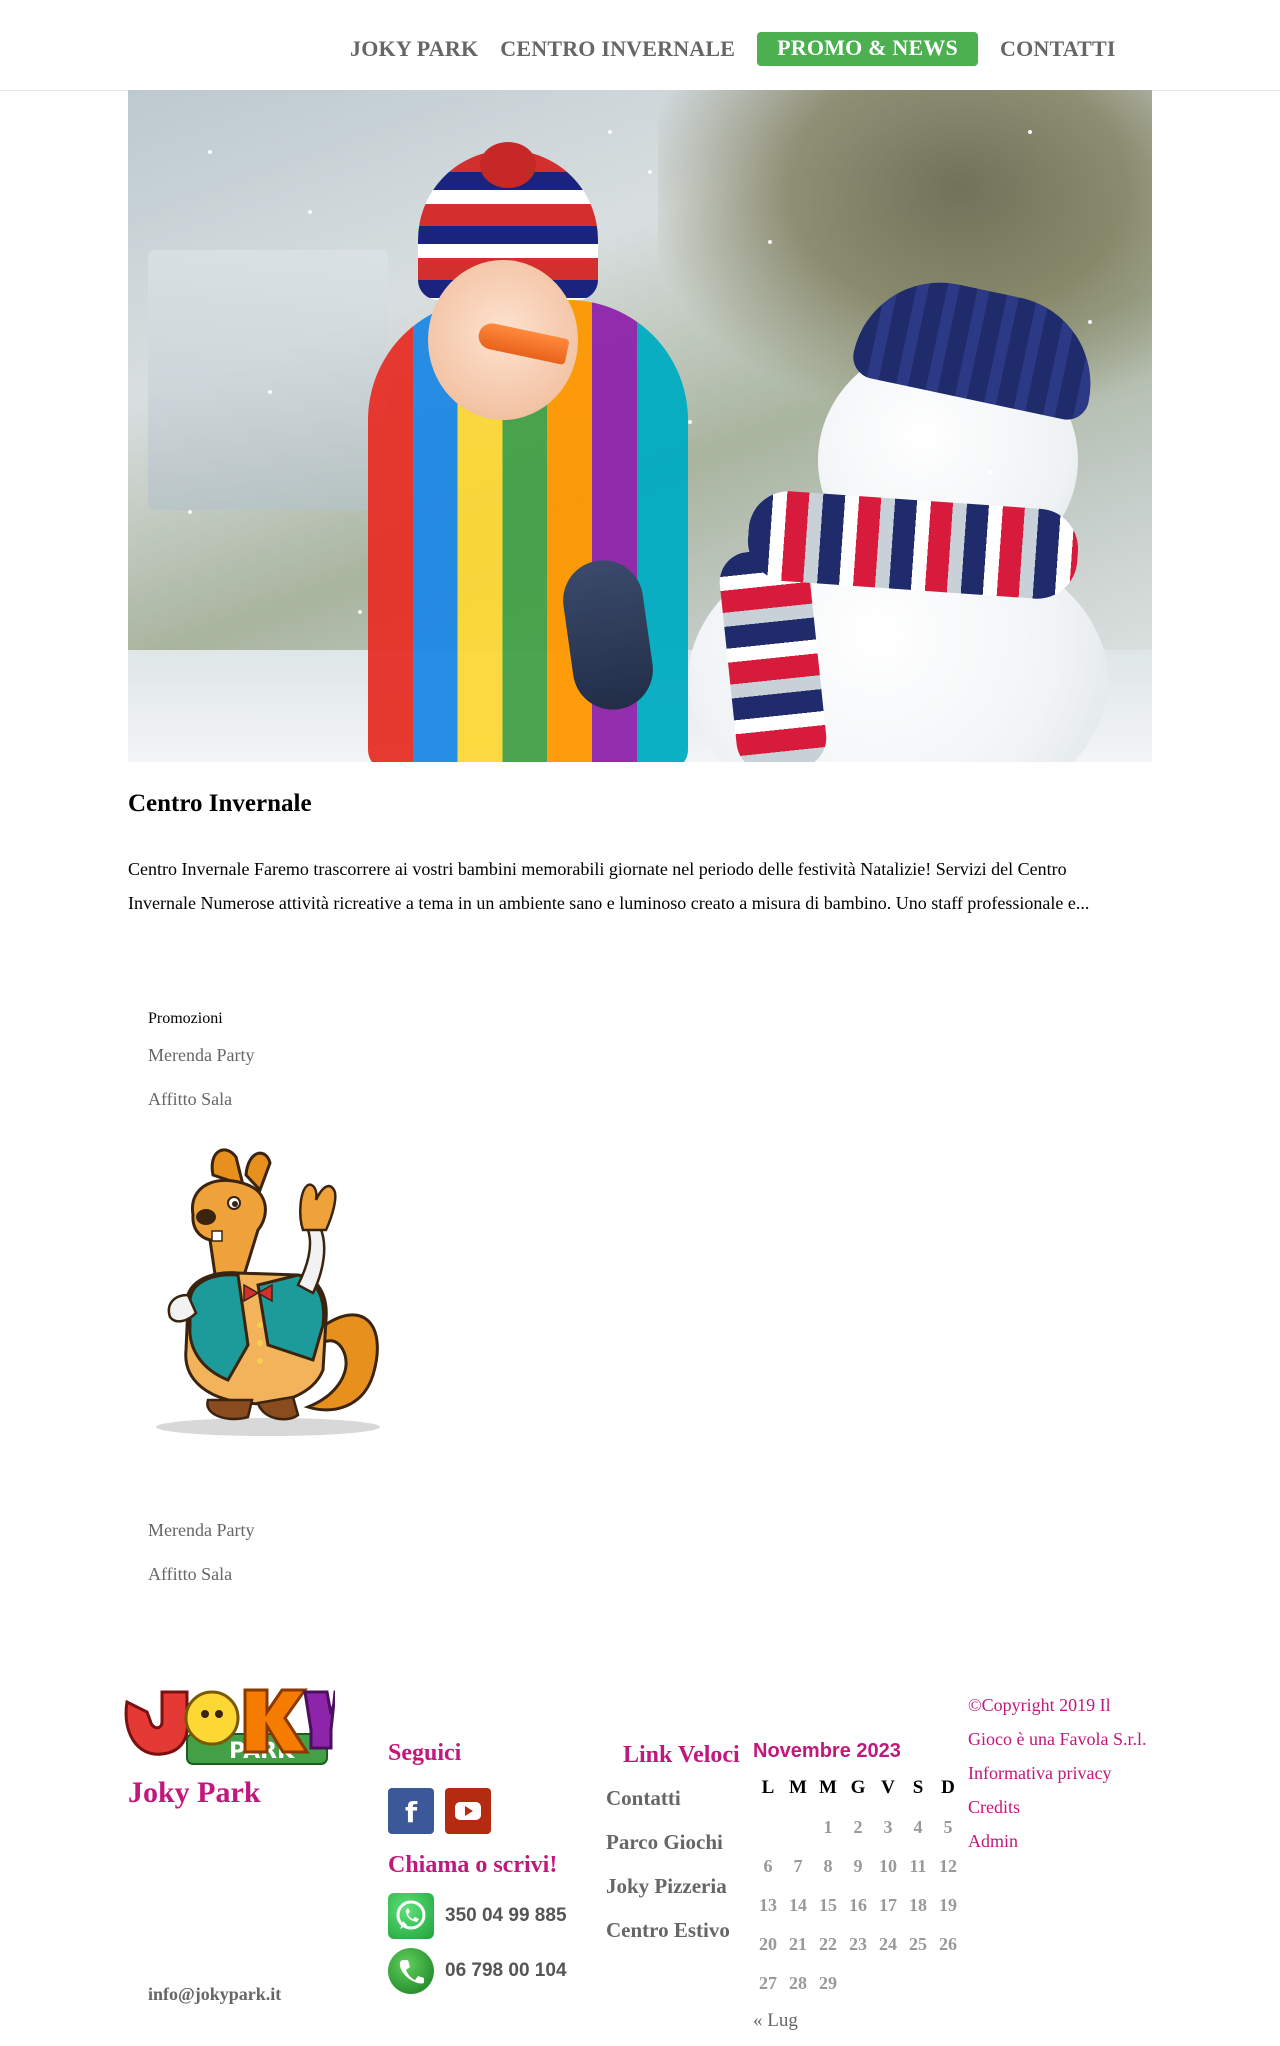 This screenshot has width=1280, height=2046. I want to click on credits-link: Credits, so click(1058, 1807).